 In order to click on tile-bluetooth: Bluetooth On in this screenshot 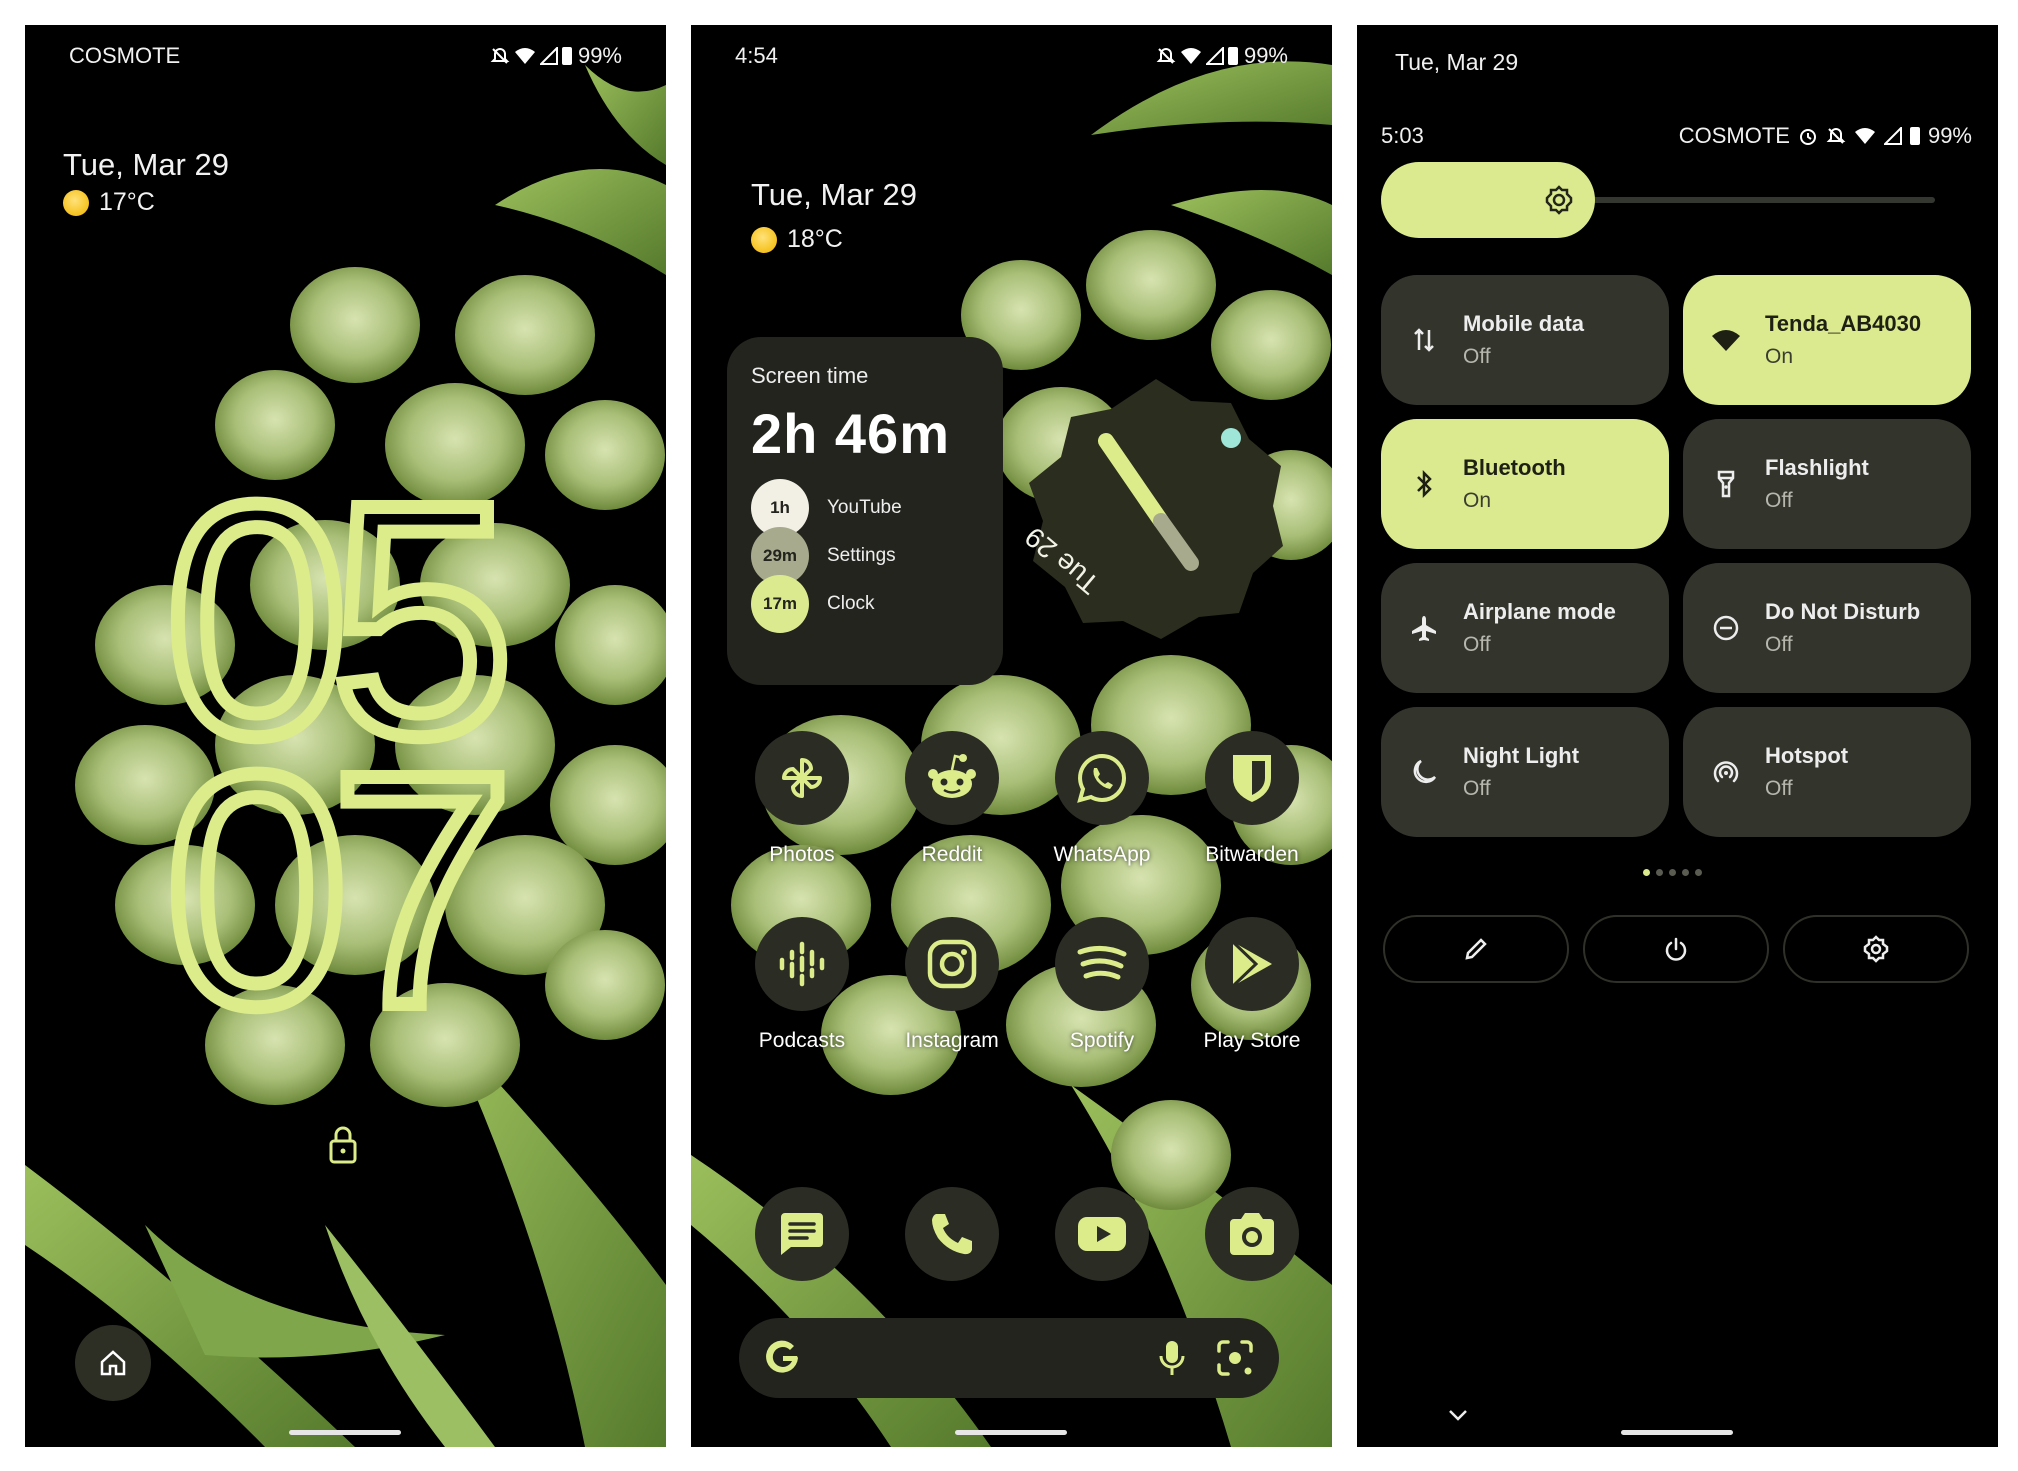, I will do `click(1525, 484)`.